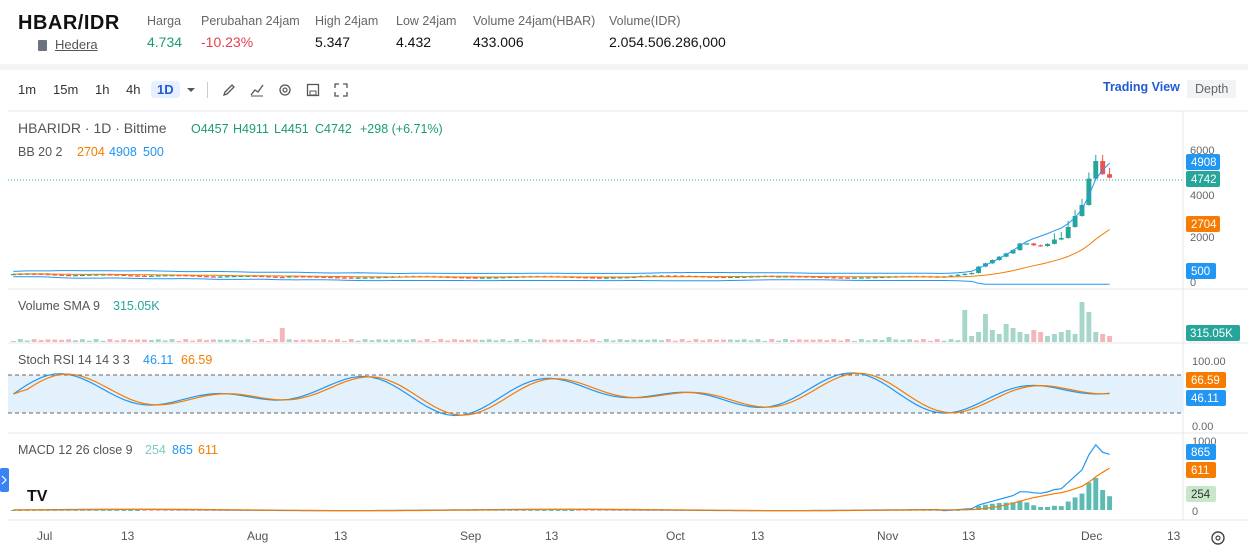 This screenshot has height=559, width=1248. I want to click on svg-text: 46.11, so click(1205, 399).